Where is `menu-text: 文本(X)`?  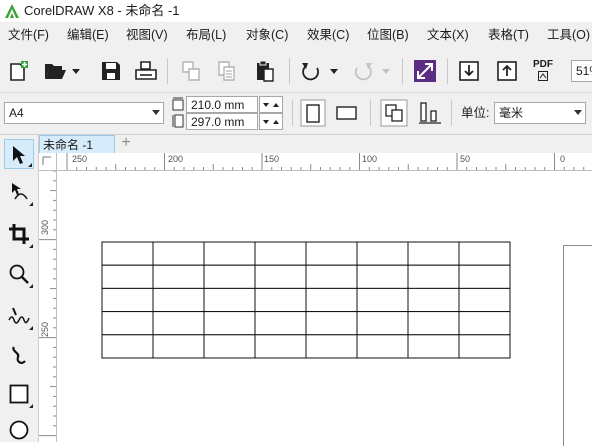
menu-text: 文本(X) is located at coordinates (448, 35).